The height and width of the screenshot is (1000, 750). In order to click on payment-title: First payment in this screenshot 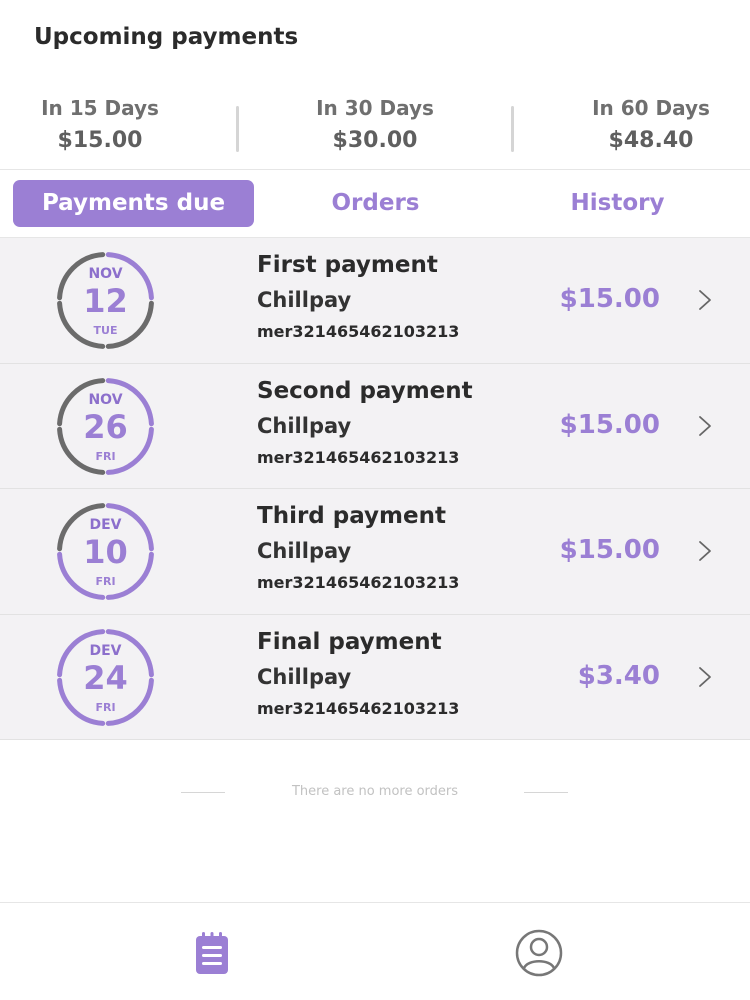, I will do `click(347, 265)`.